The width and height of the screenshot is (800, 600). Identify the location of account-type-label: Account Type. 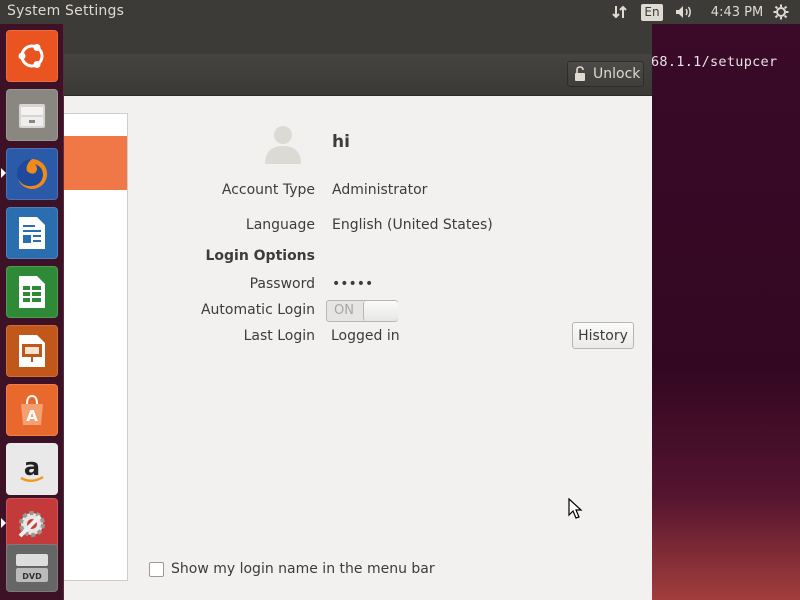
(268, 190).